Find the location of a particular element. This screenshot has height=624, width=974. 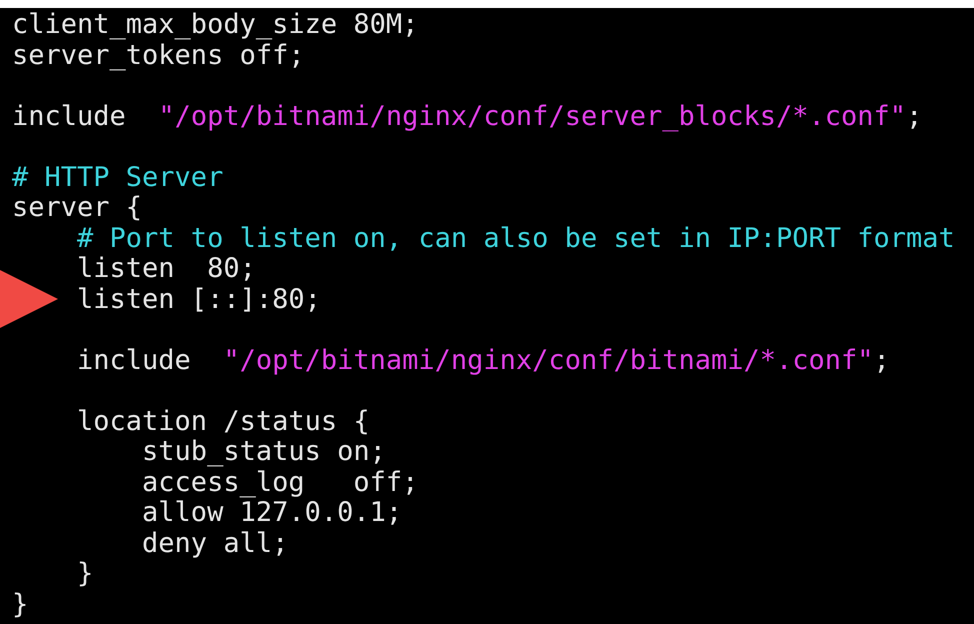

code-line: server_tokens off; is located at coordinates (158, 55).